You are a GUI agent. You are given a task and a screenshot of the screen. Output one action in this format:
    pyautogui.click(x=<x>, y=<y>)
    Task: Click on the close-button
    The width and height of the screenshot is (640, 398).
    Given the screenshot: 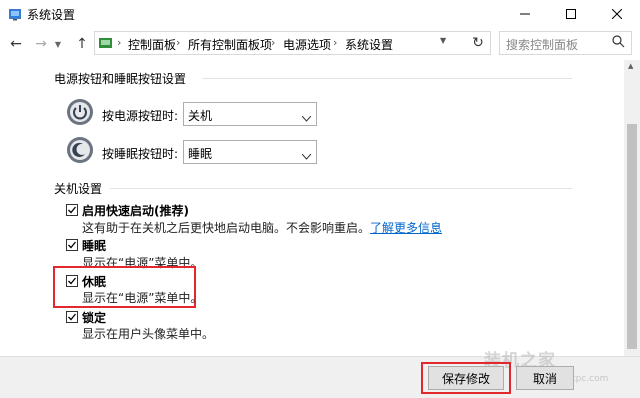 What is the action you would take?
    pyautogui.click(x=617, y=14)
    